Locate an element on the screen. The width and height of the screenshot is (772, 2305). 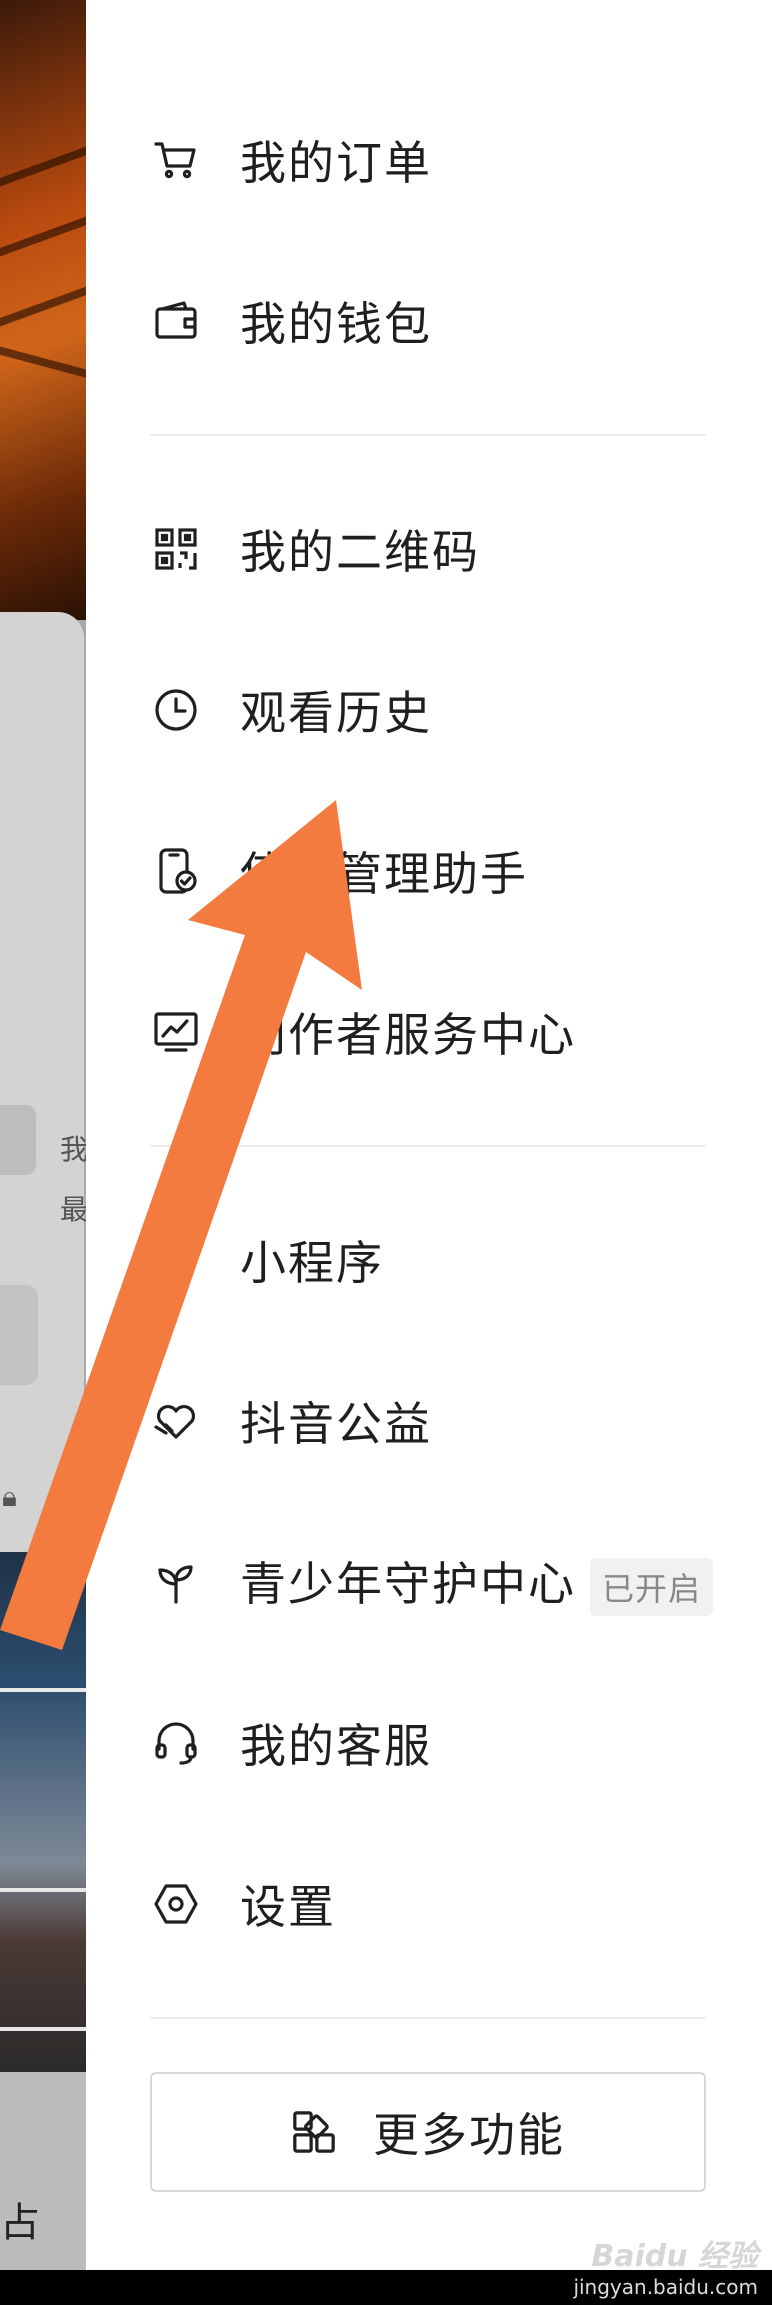
clock-icon is located at coordinates (176, 710).